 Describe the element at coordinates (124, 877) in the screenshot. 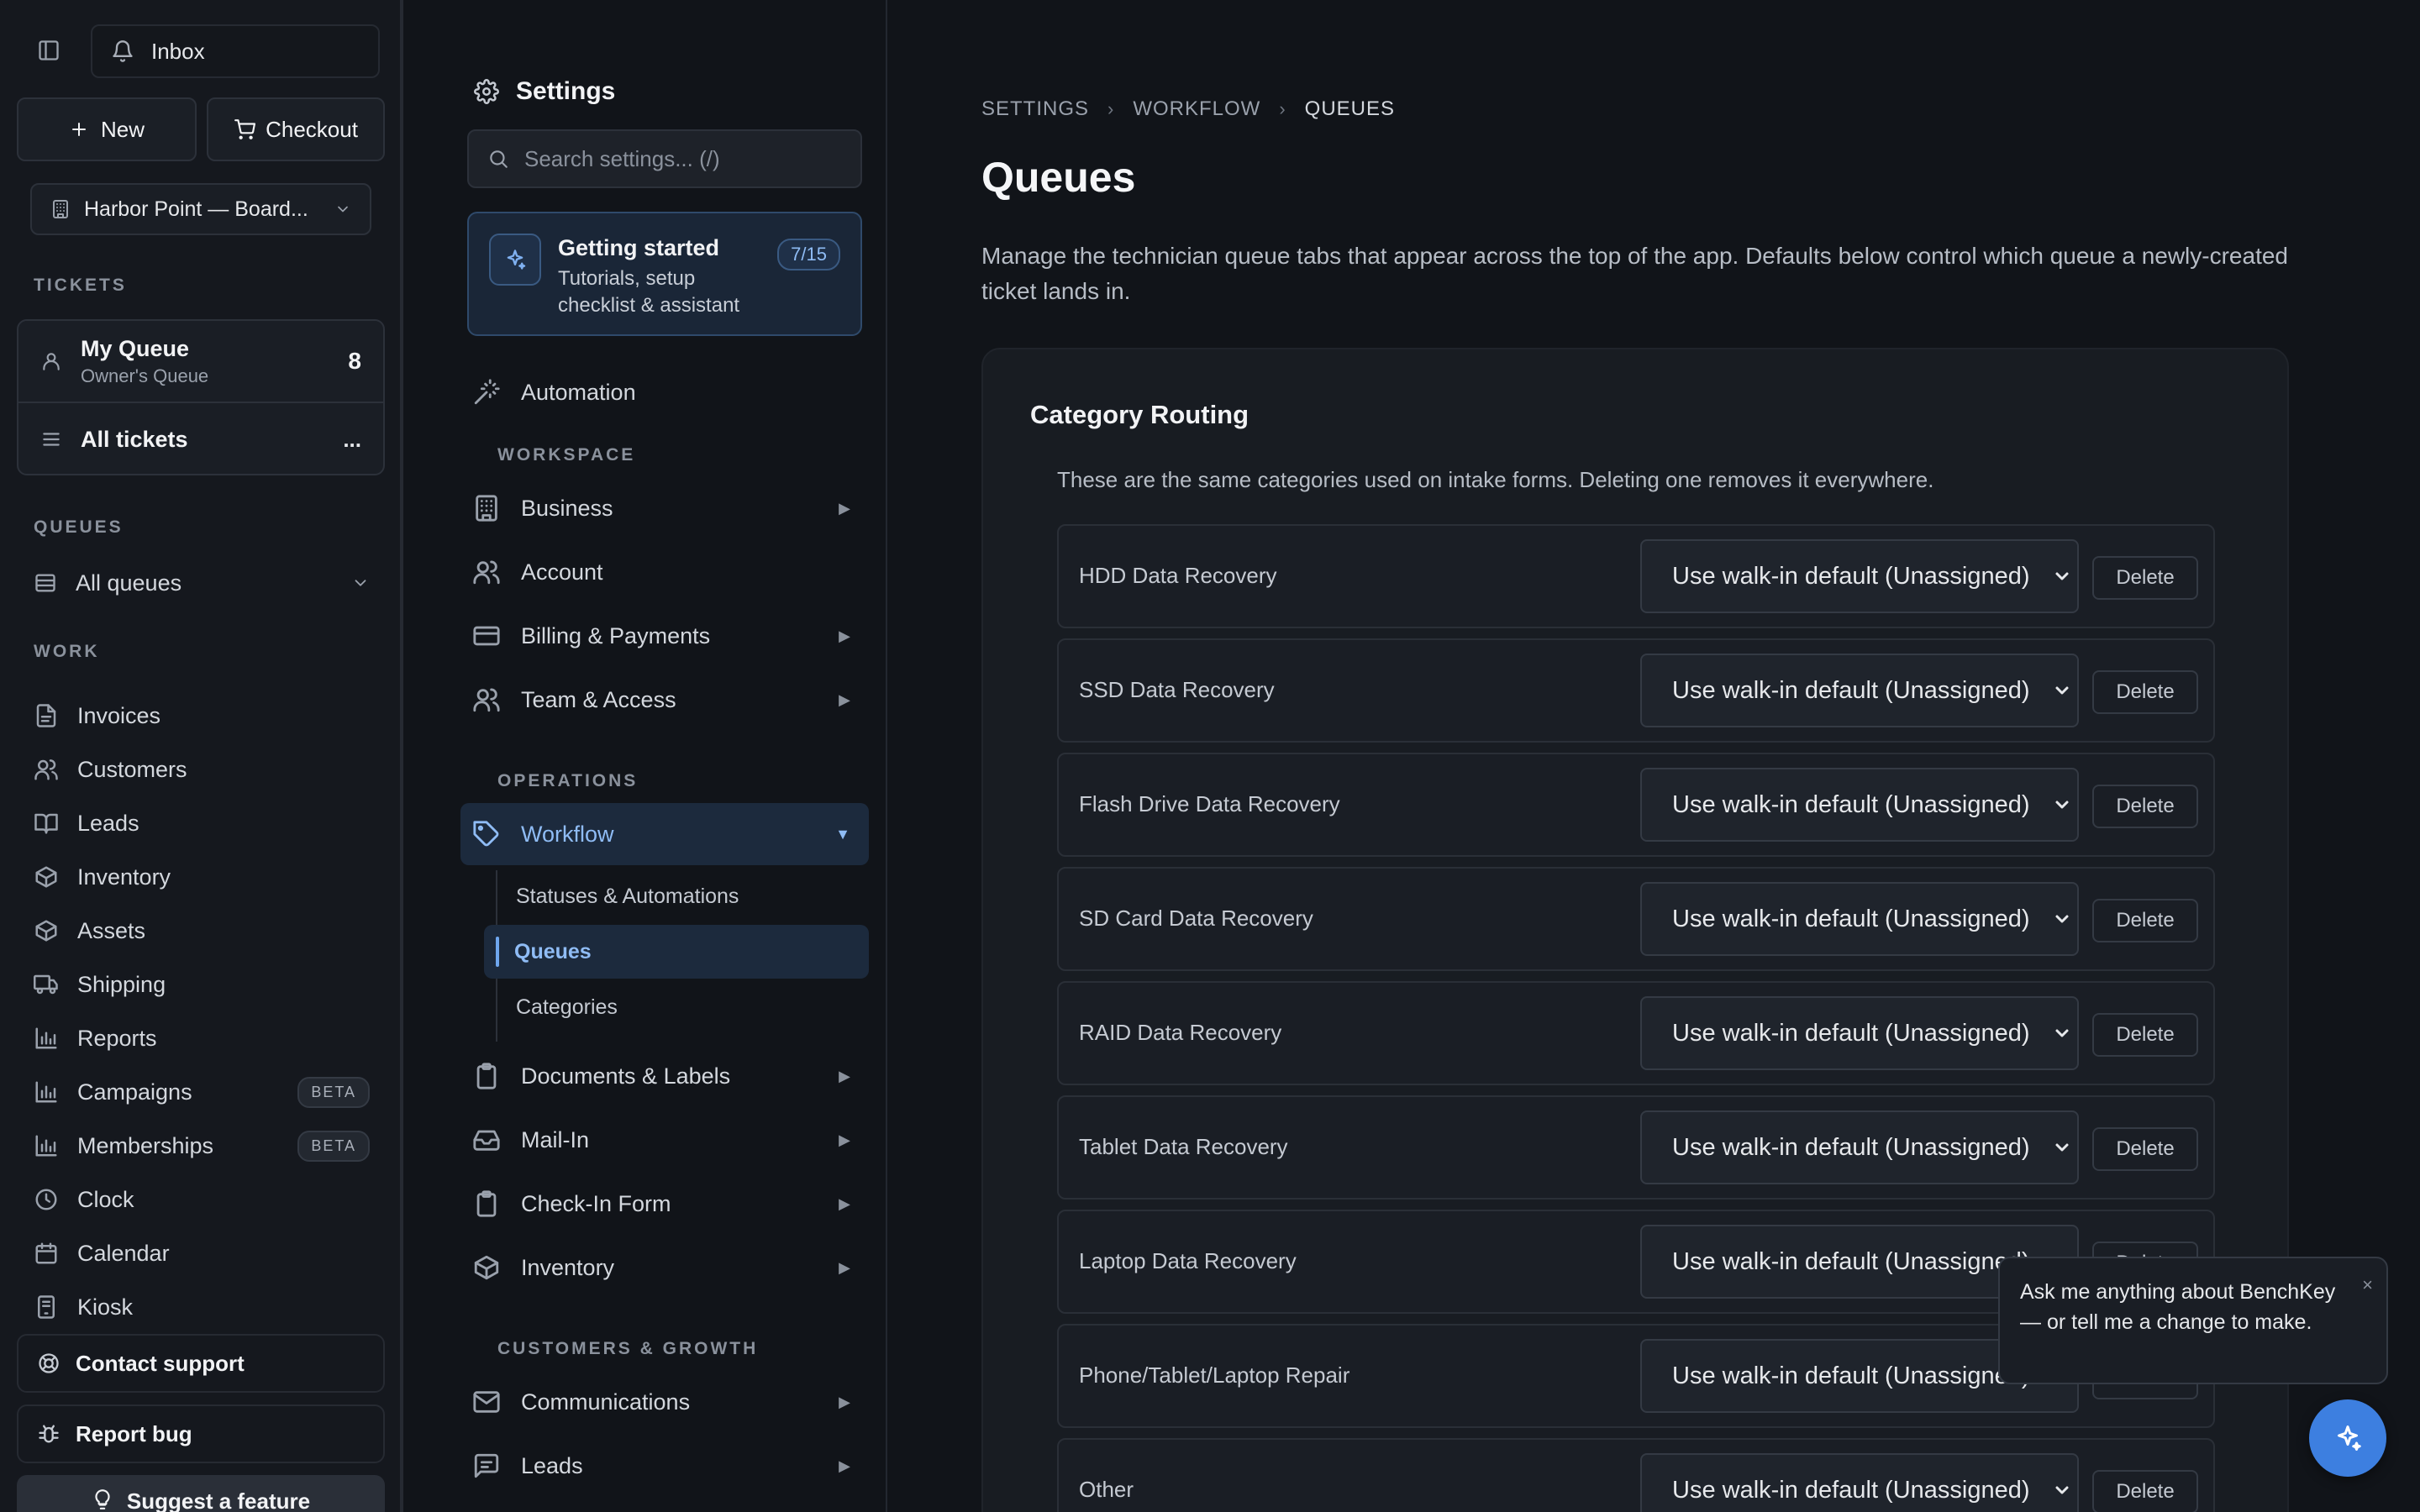

I see `sidebar-item-label: Inventory` at that location.